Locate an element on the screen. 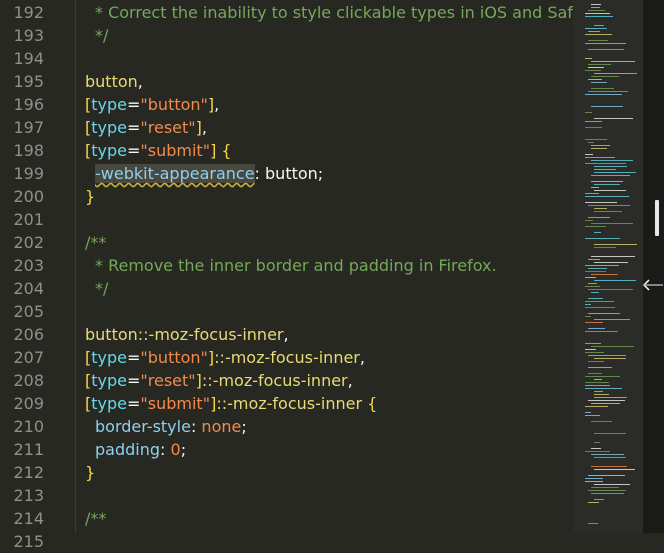 This screenshot has height=553, width=664. minimap is located at coordinates (608, 266).